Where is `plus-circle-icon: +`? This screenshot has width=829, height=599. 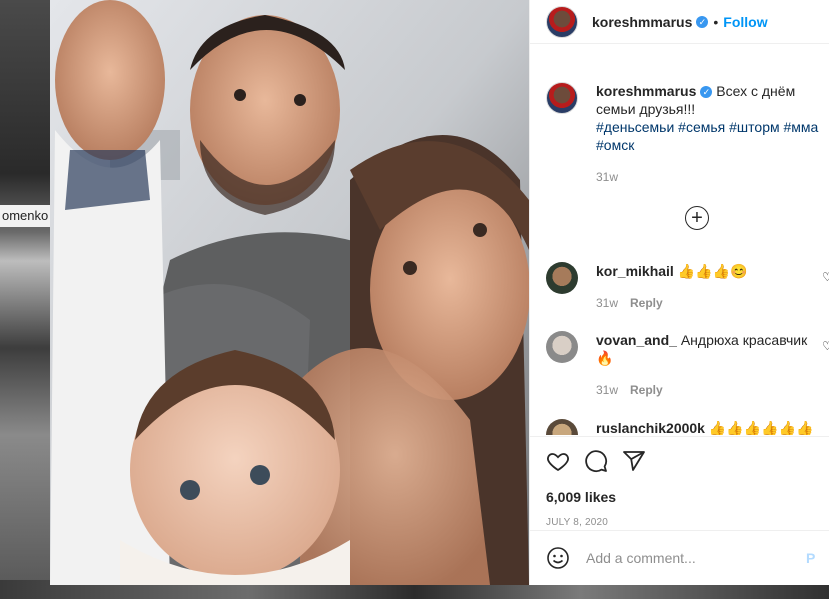
plus-circle-icon: + is located at coordinates (697, 218).